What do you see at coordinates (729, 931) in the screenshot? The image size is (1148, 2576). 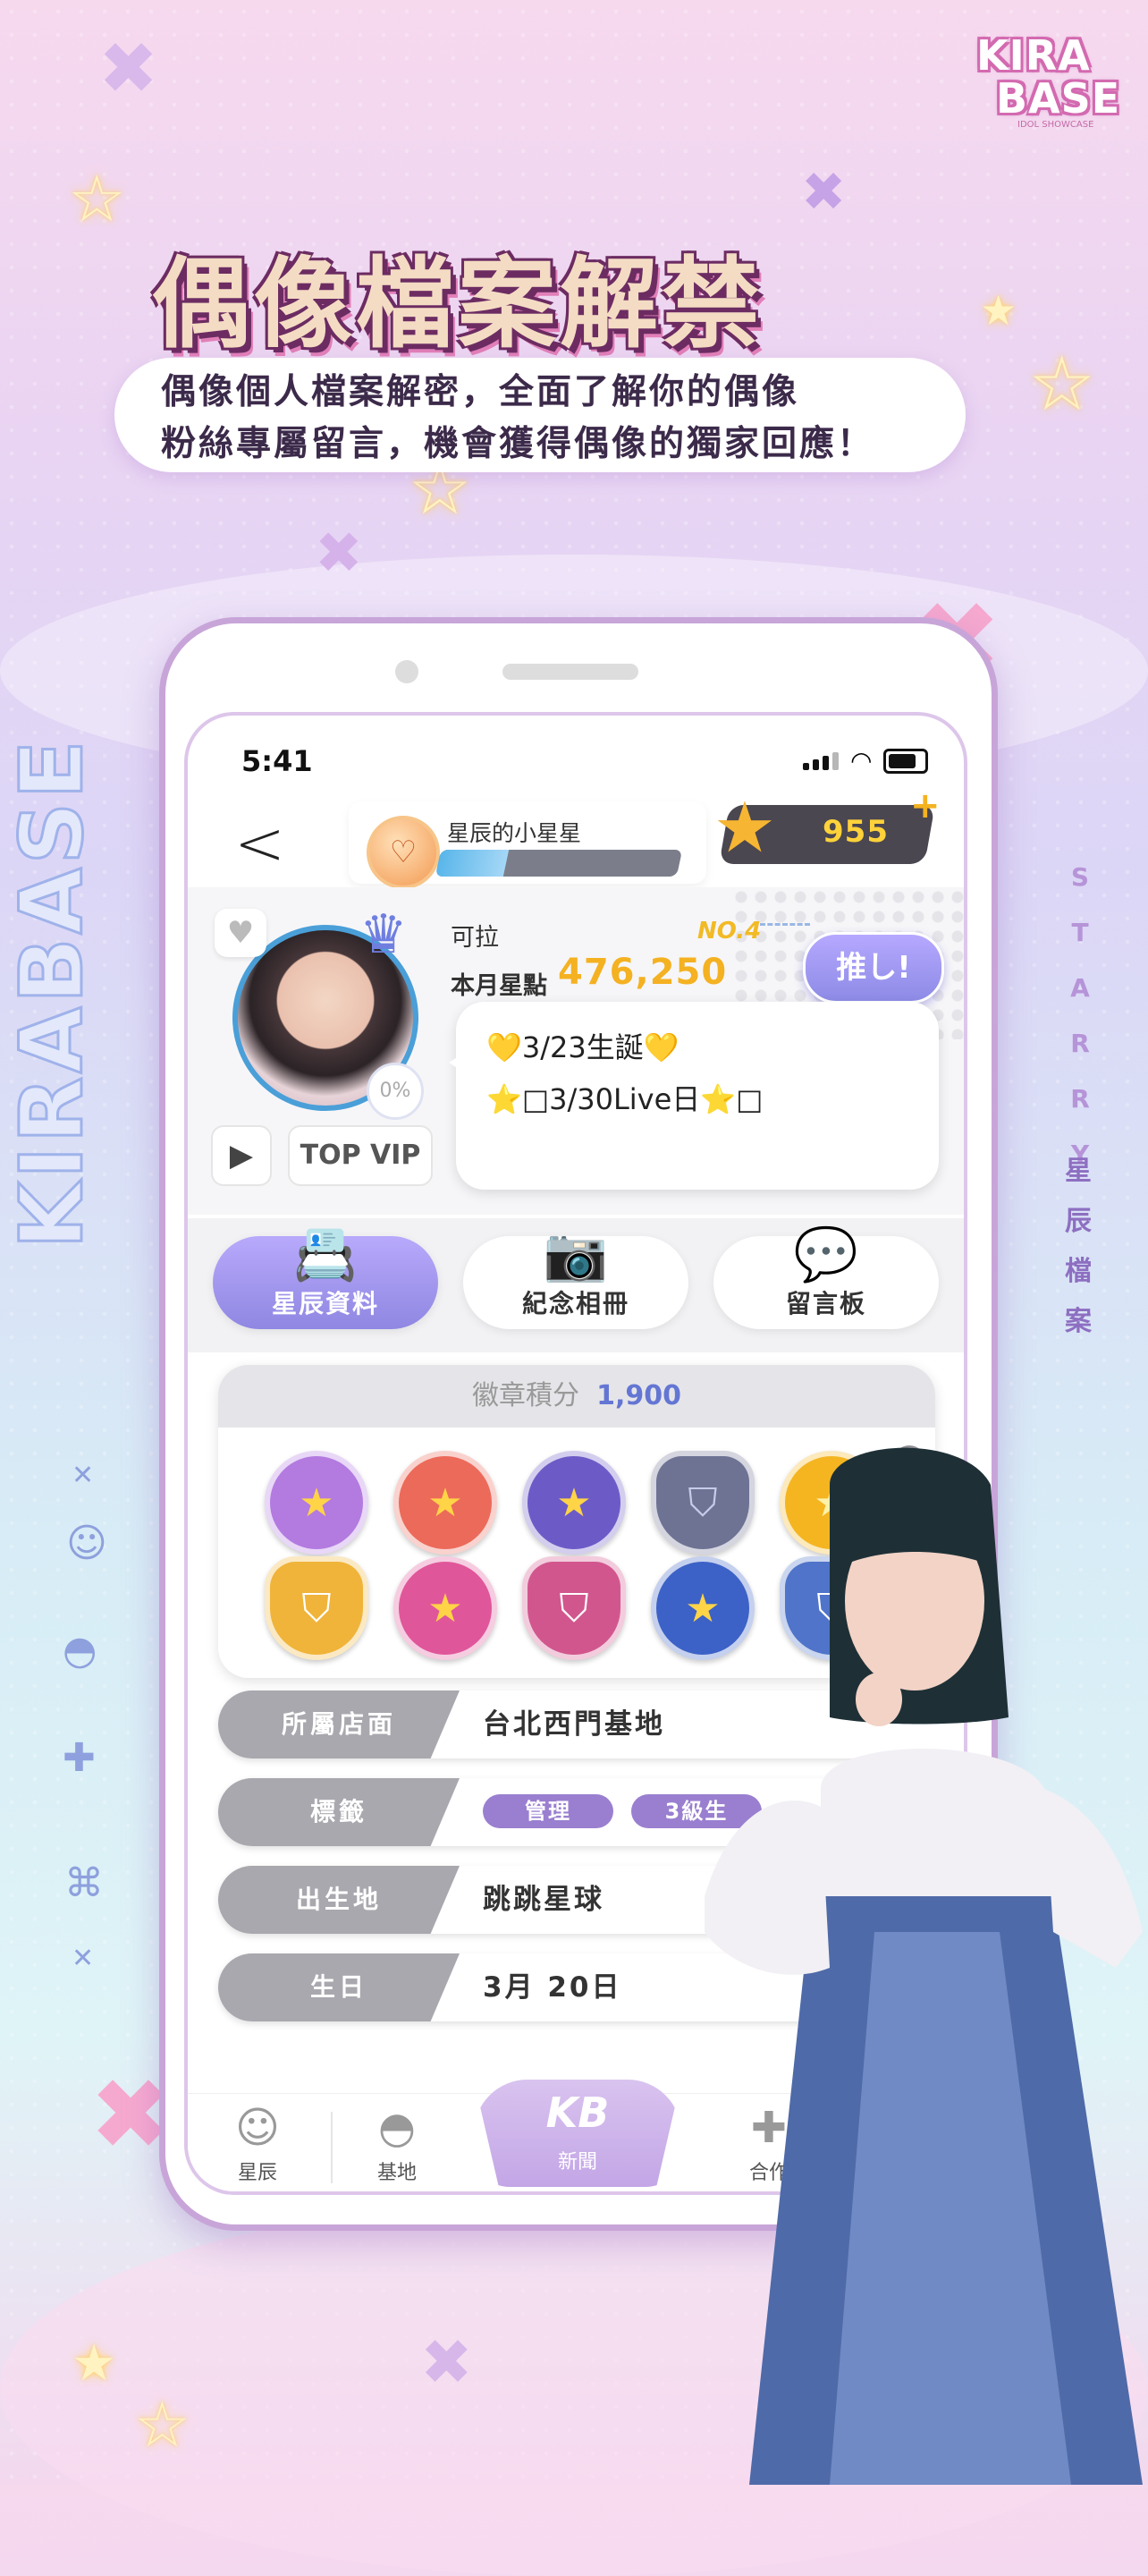 I see `rank-number: NO.4` at bounding box center [729, 931].